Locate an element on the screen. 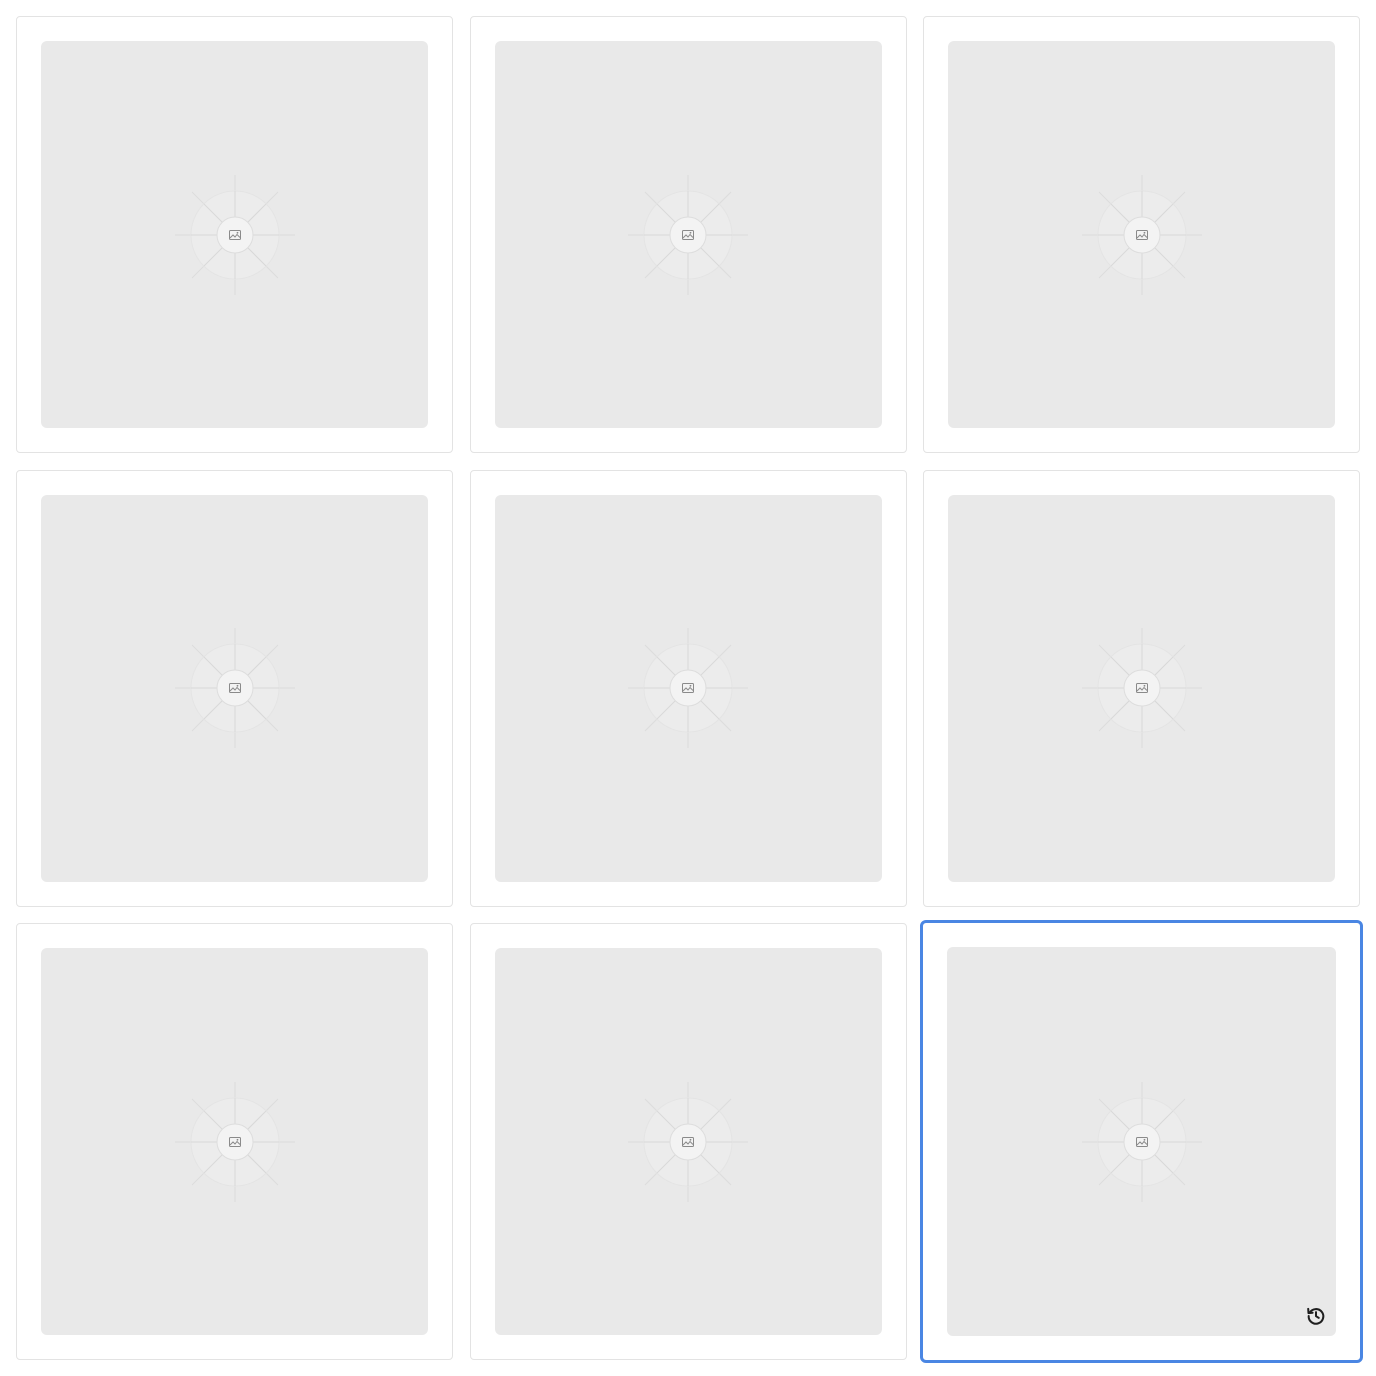  history-icon is located at coordinates (1316, 1316).